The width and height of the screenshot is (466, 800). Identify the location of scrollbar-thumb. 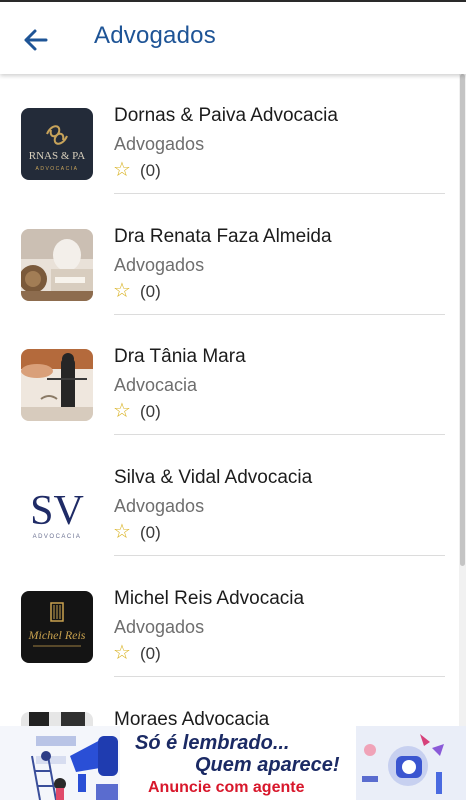
(462, 320).